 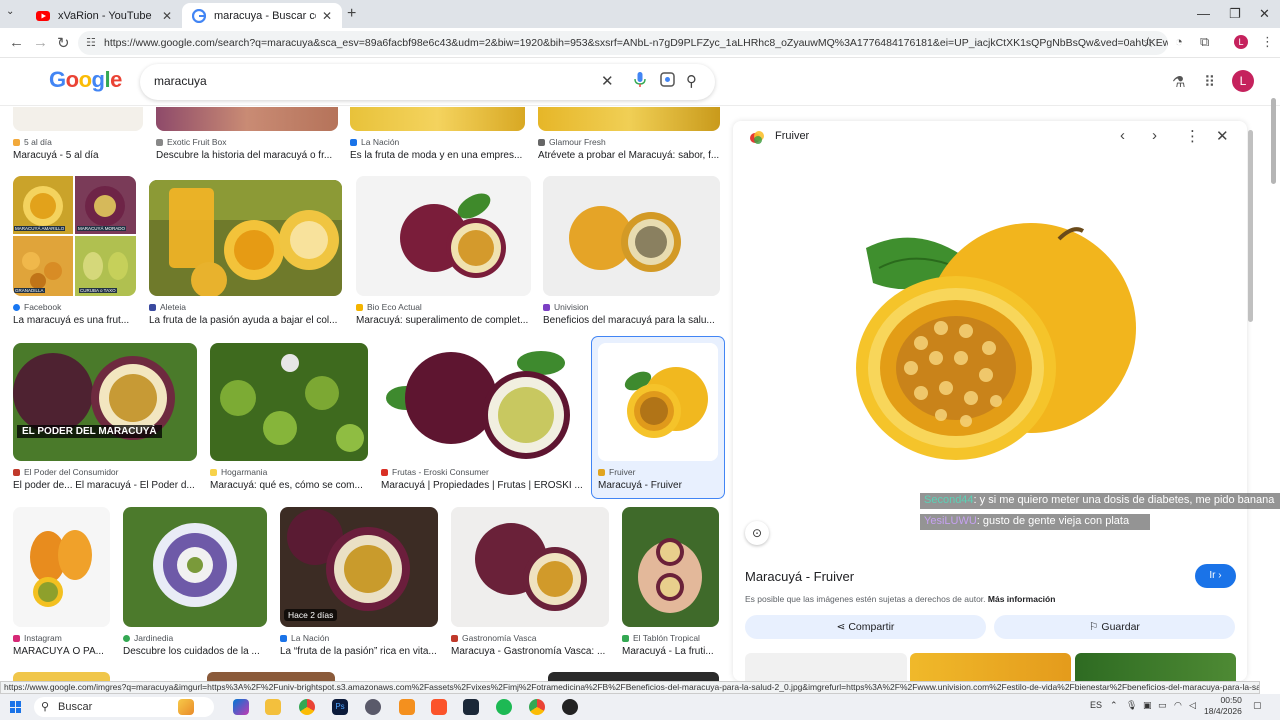 What do you see at coordinates (1154, 135) in the screenshot?
I see `next-image-icon: ›` at bounding box center [1154, 135].